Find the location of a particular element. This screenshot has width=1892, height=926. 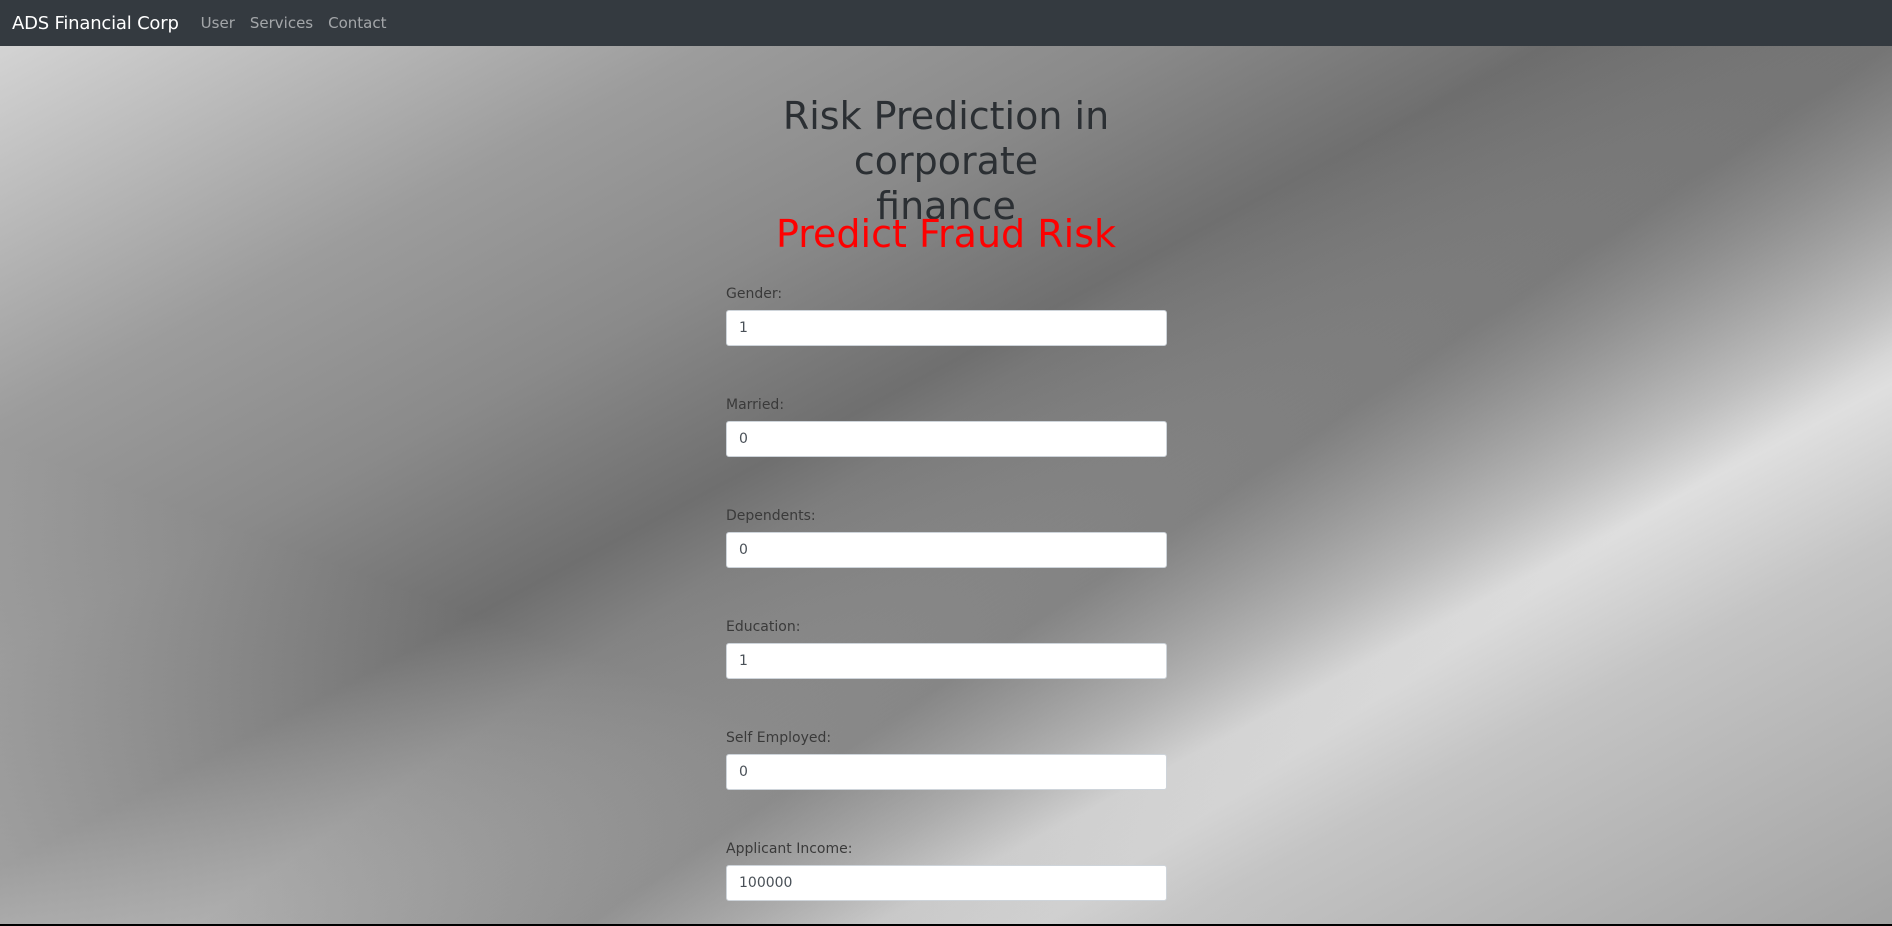

form-field-gender: Gender: is located at coordinates (946, 341).